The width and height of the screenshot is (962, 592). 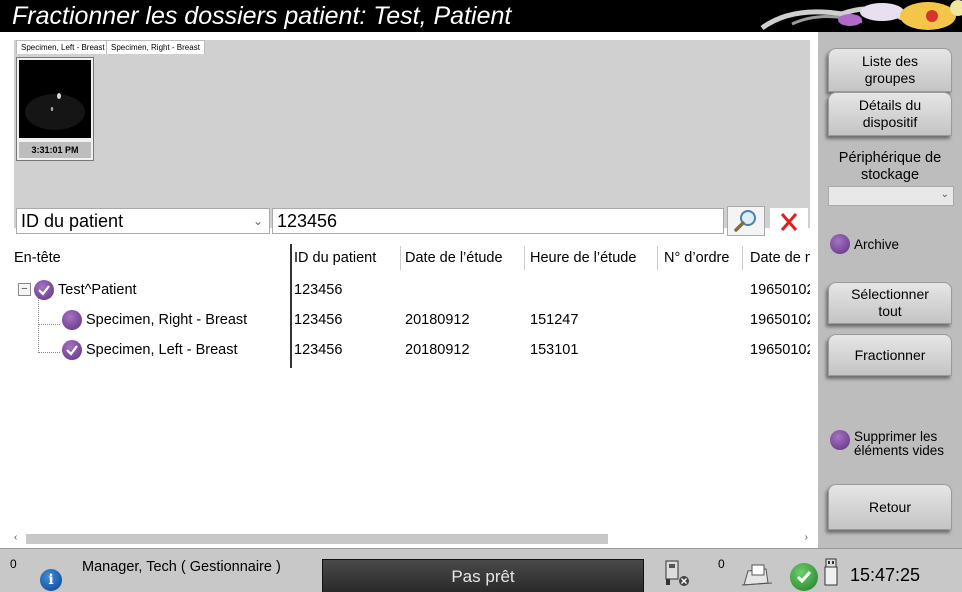 What do you see at coordinates (704, 258) in the screenshot?
I see `column-header-order-number: N° d’ordre` at bounding box center [704, 258].